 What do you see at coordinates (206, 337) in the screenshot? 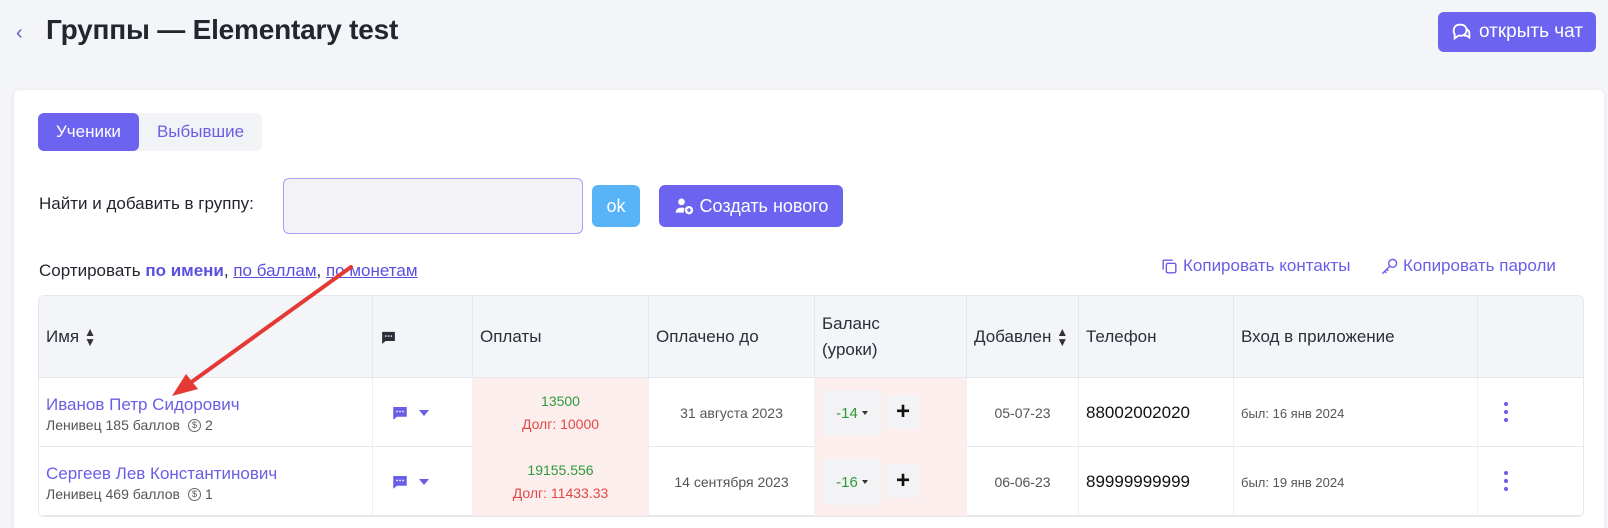
I see `col-name: Имя ▲ ▼` at bounding box center [206, 337].